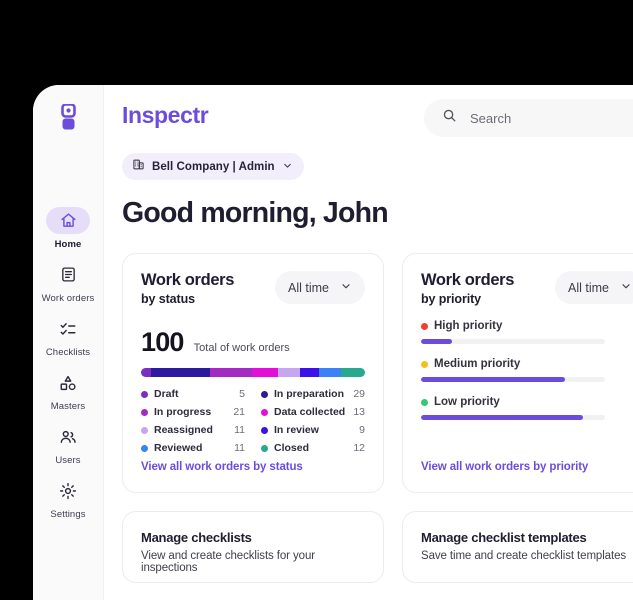 The image size is (633, 600). What do you see at coordinates (362, 430) in the screenshot?
I see `legend-value: 9` at bounding box center [362, 430].